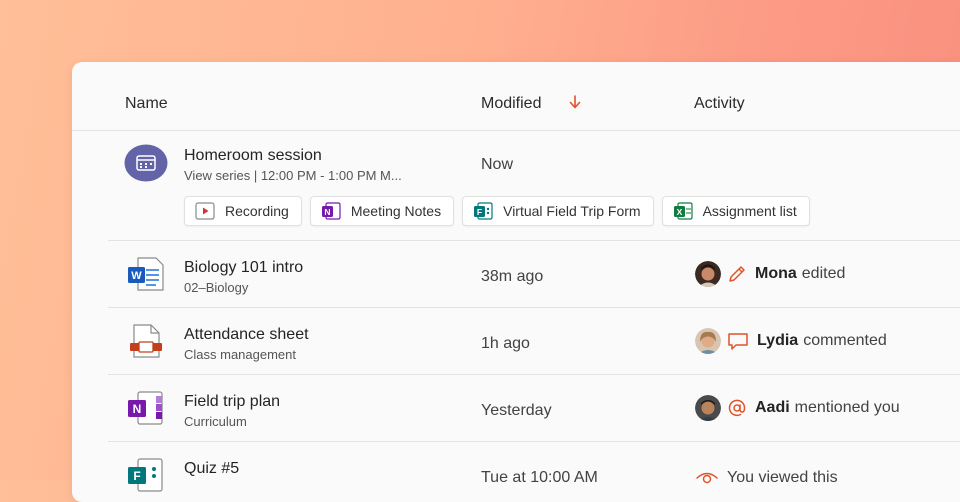 The image size is (960, 502). Describe the element at coordinates (572, 211) in the screenshot. I see `attachment-label: Virtual Field Trip Form` at that location.